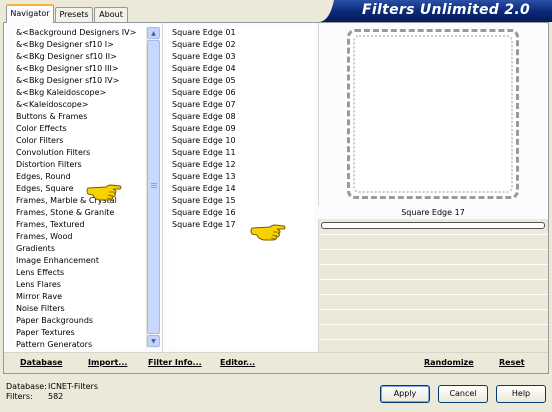 The width and height of the screenshot is (552, 412). Describe the element at coordinates (45, 333) in the screenshot. I see `category-item: Paper Textures` at that location.